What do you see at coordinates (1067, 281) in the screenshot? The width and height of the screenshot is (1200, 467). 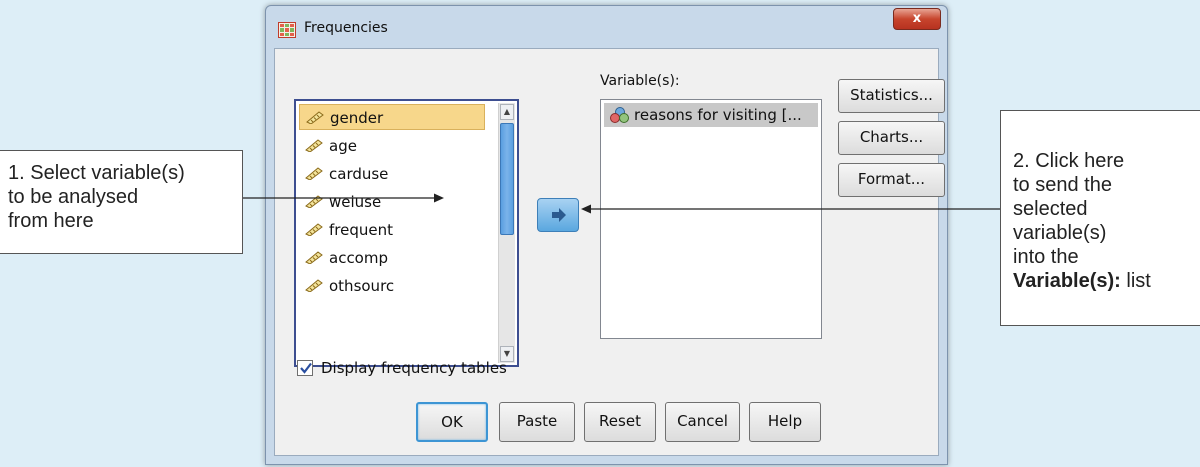 I see `callout-variables-emphasis: Variable(s):` at bounding box center [1067, 281].